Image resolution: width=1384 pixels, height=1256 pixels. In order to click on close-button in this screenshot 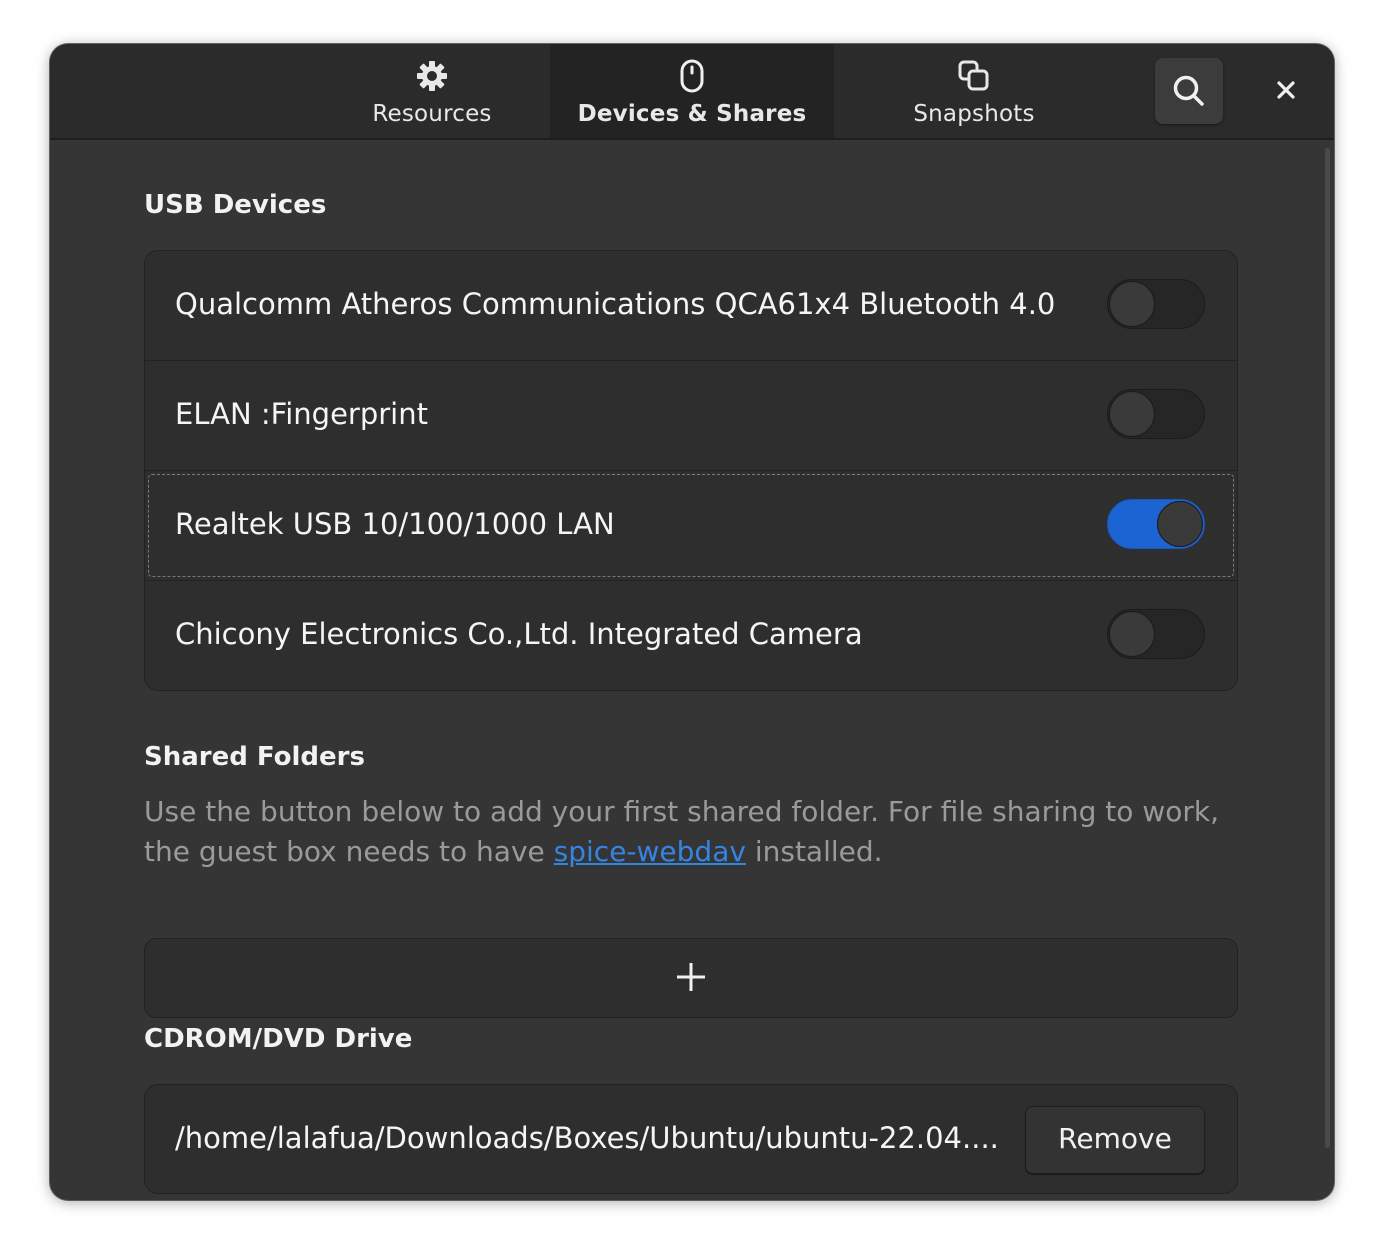, I will do `click(1286, 90)`.